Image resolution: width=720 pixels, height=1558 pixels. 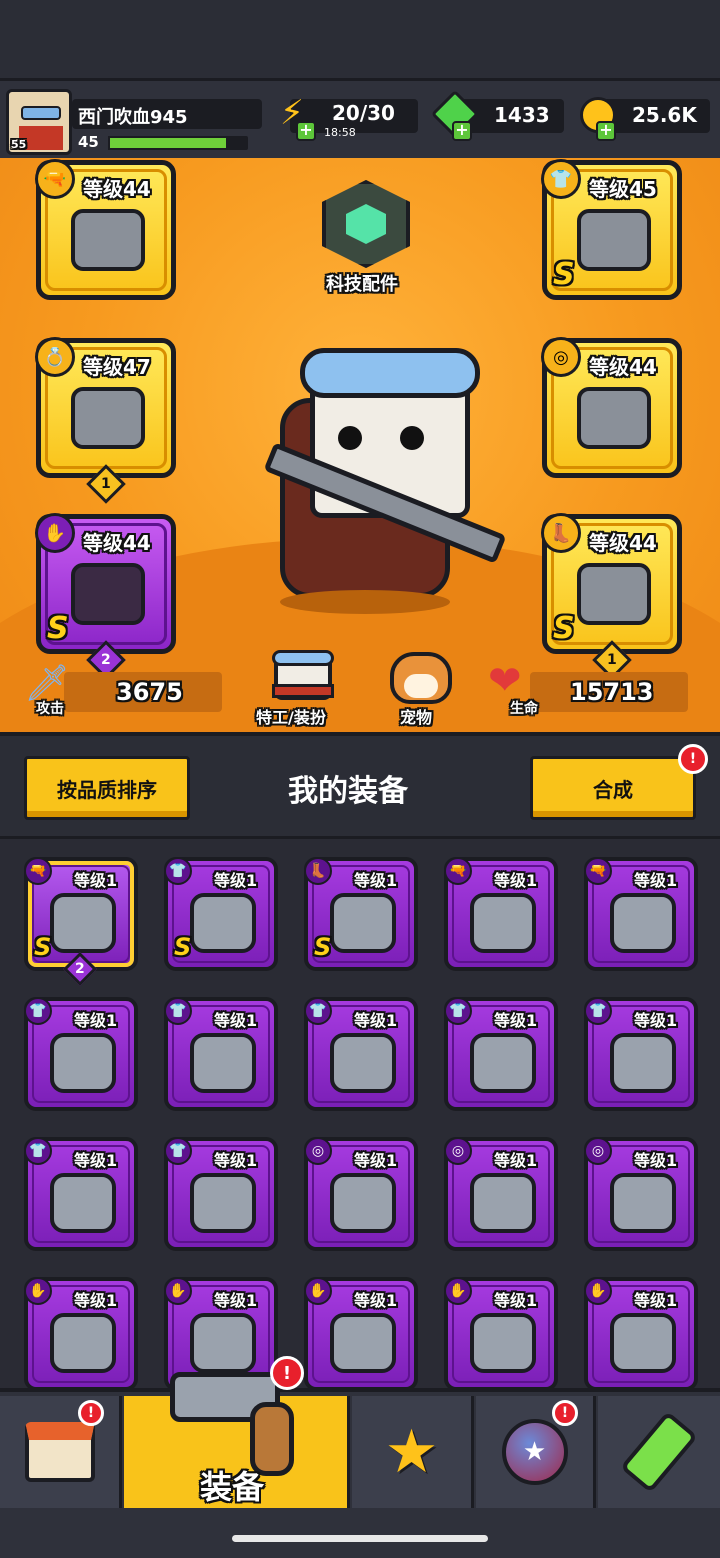 I want to click on sort-by-quality-button: 按品质排序, so click(x=107, y=788).